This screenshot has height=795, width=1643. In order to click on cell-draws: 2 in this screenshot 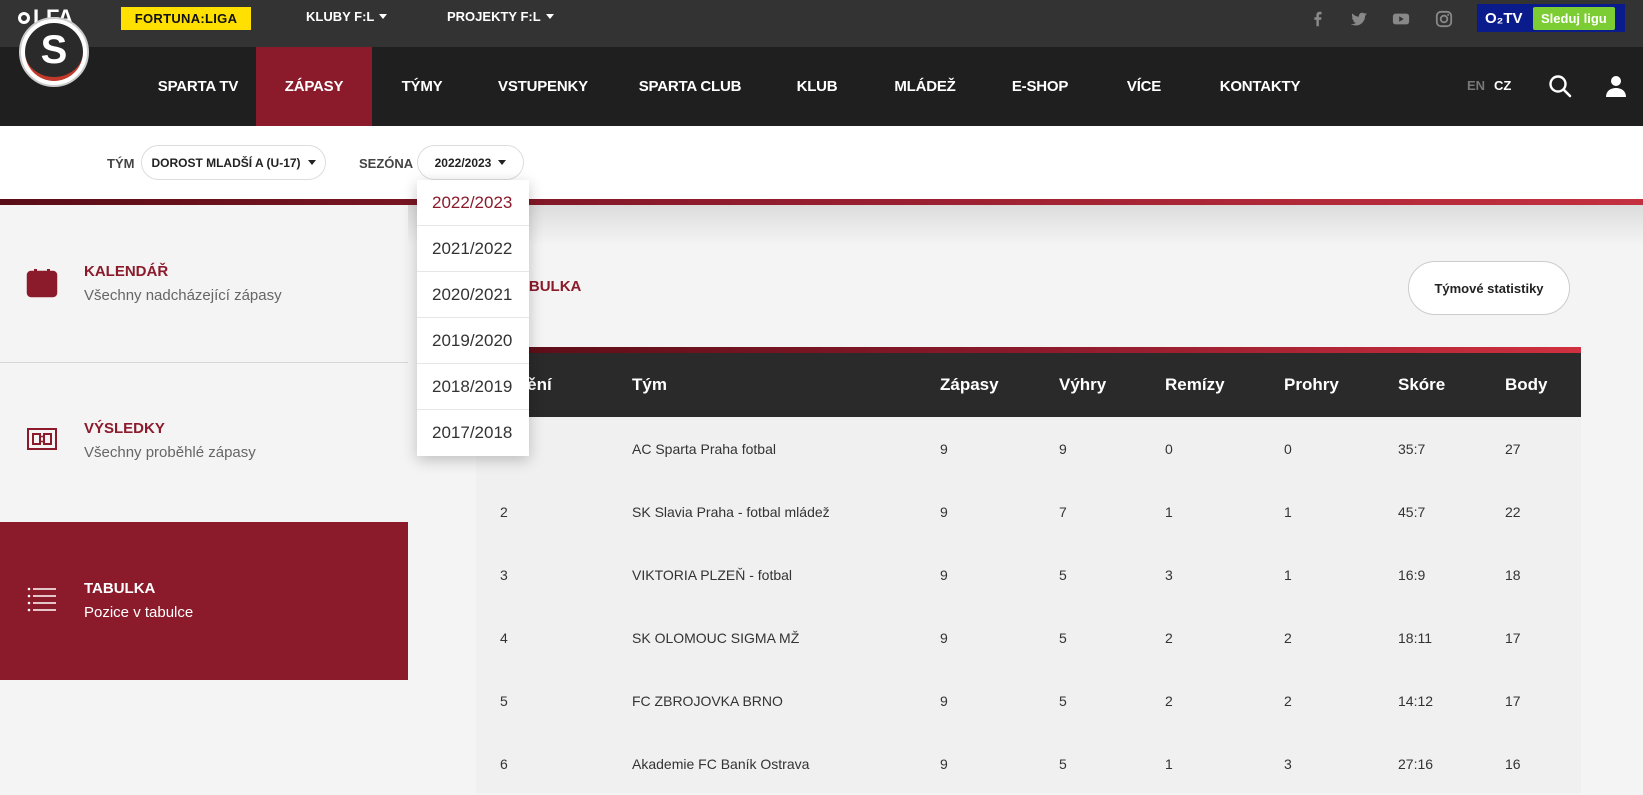, I will do `click(1169, 701)`.